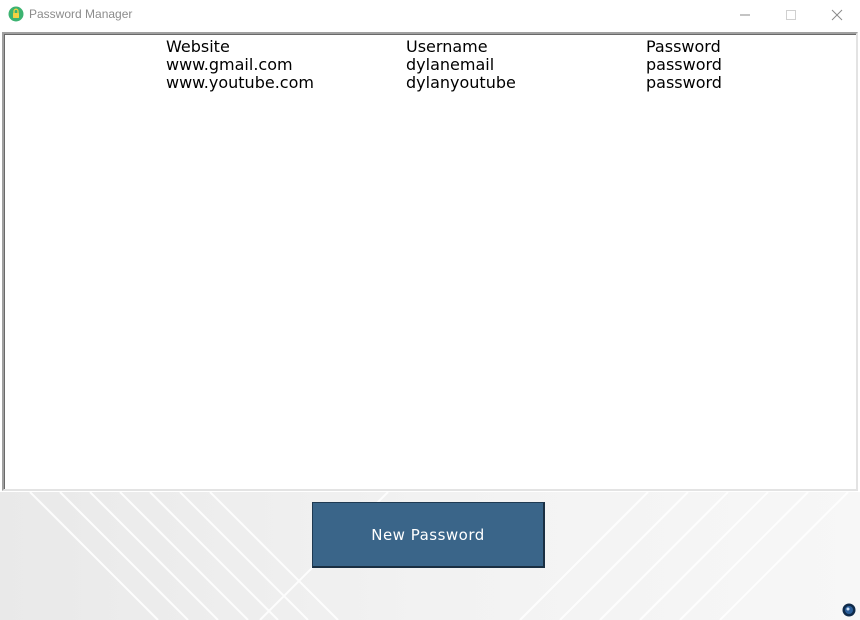 This screenshot has height=620, width=860. What do you see at coordinates (229, 64) in the screenshot?
I see `table-cell: www.gmail.com` at bounding box center [229, 64].